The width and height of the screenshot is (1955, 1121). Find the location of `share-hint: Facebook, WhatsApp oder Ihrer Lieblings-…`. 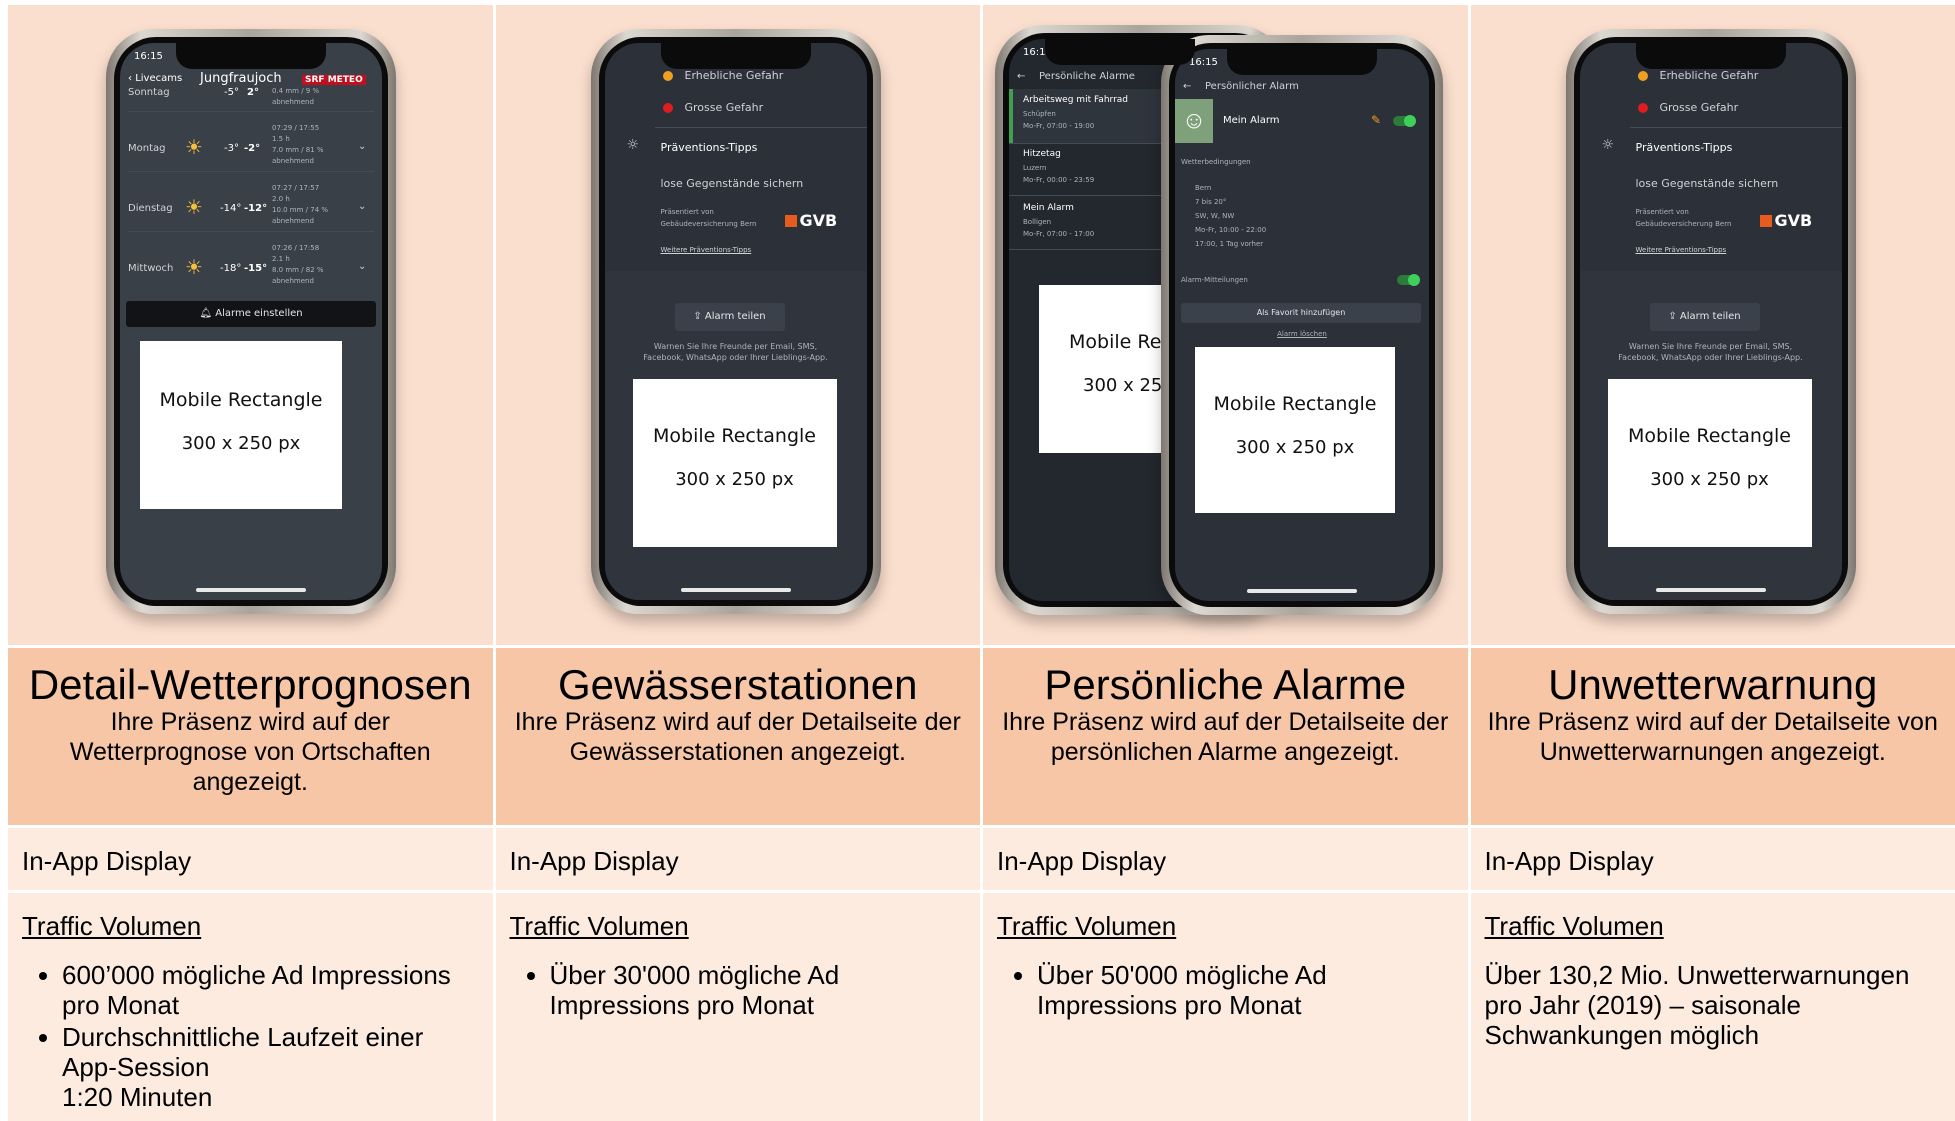

share-hint: Facebook, WhatsApp oder Ihrer Lieblings-… is located at coordinates (736, 357).